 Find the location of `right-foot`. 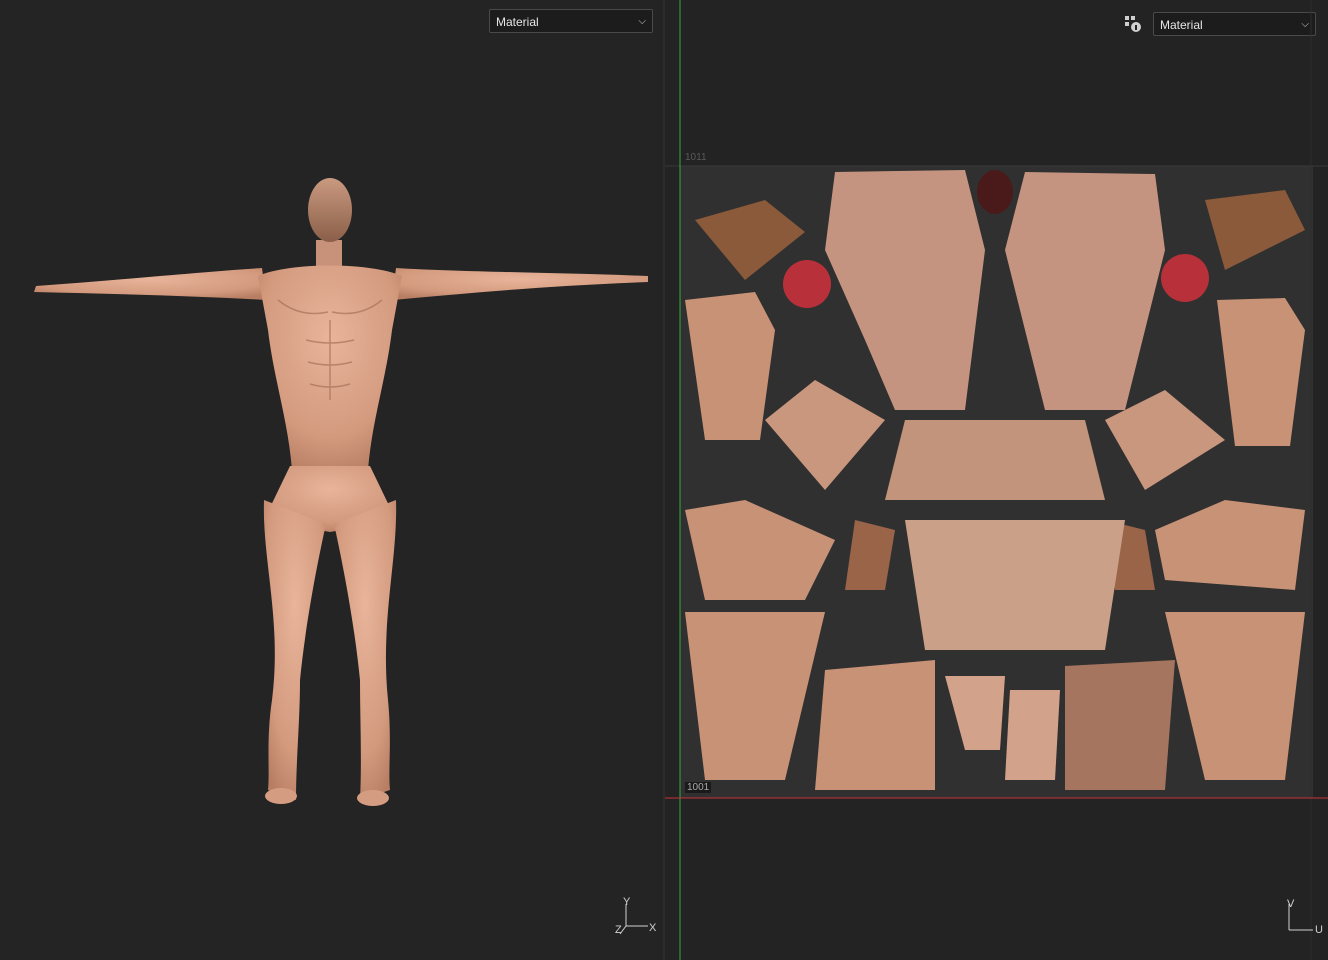

right-foot is located at coordinates (373, 798).